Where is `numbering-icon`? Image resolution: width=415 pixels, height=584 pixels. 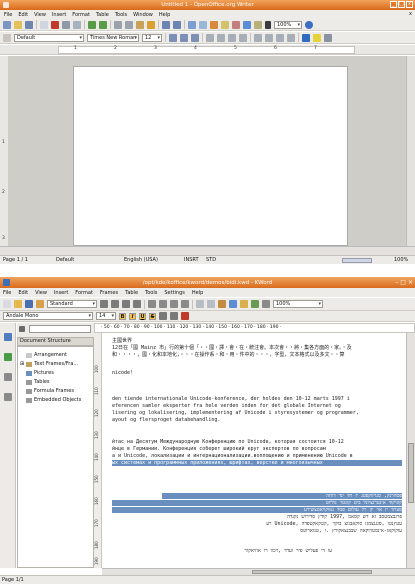
numbering-icon is located at coordinates (258, 37).